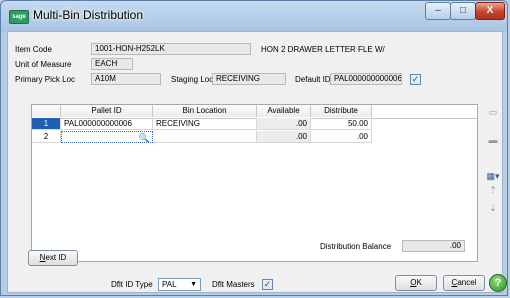 The image size is (510, 298). I want to click on chevron-down-icon: ▼, so click(193, 284).